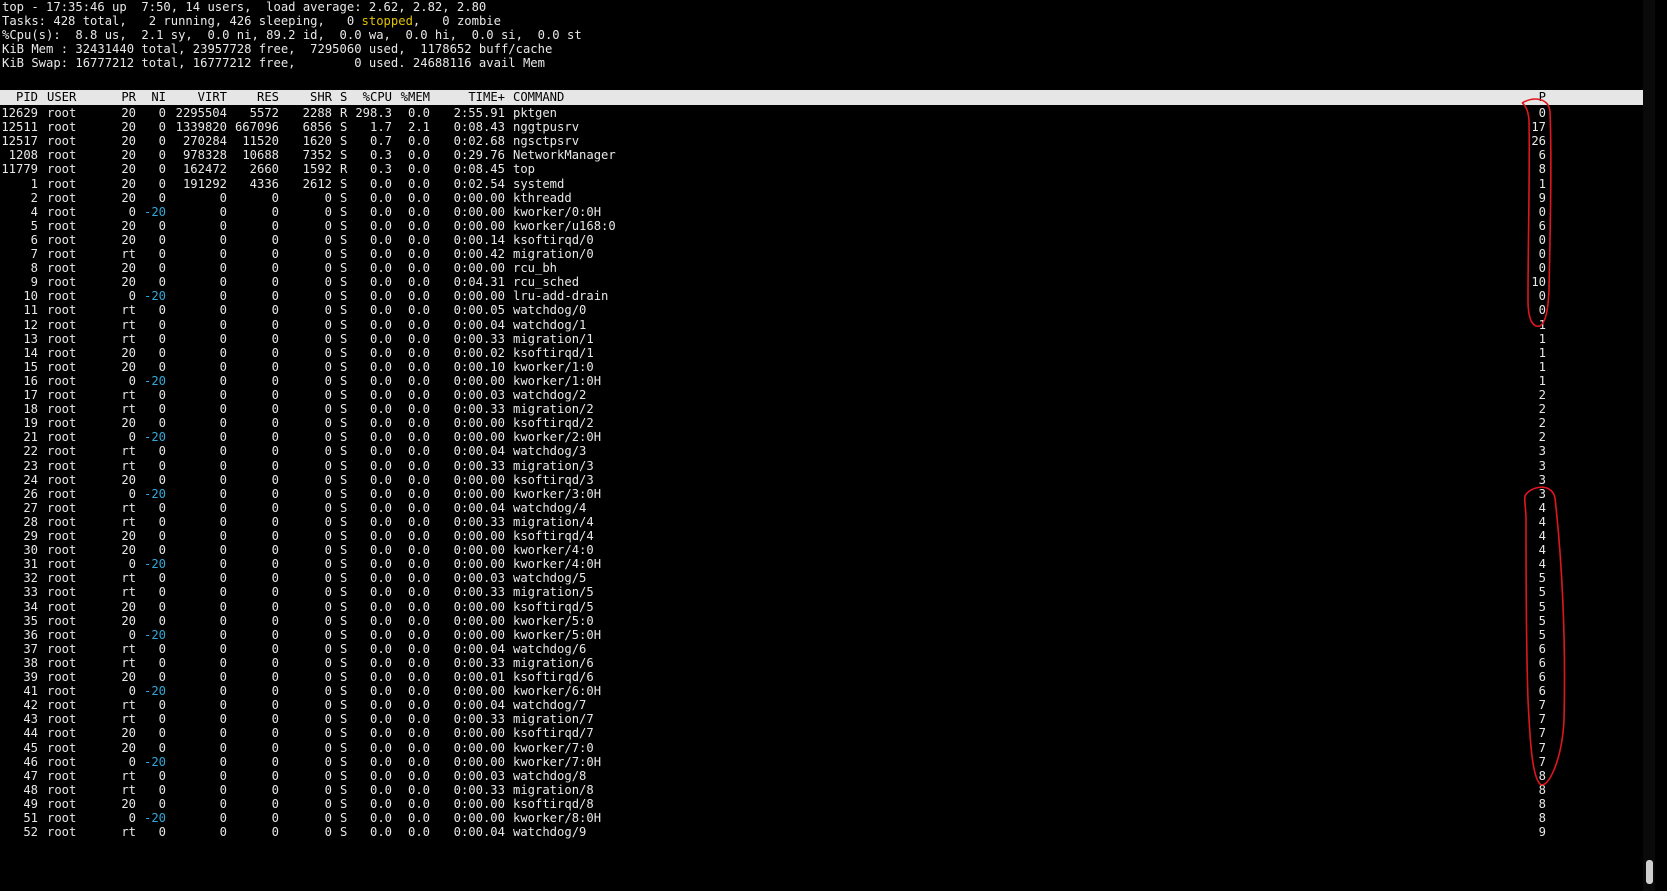 The height and width of the screenshot is (891, 1667). I want to click on scrollbar, so click(1649, 445).